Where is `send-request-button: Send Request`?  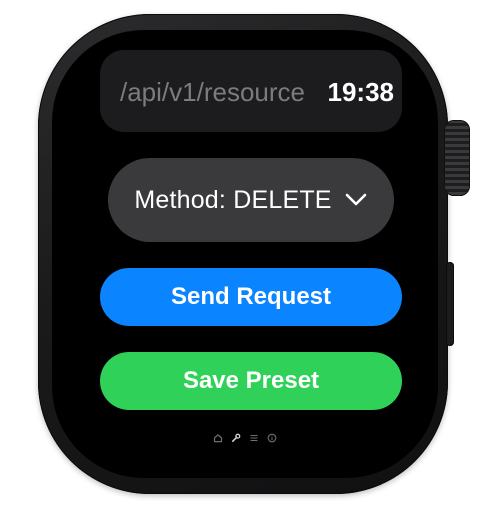
send-request-button: Send Request is located at coordinates (251, 297).